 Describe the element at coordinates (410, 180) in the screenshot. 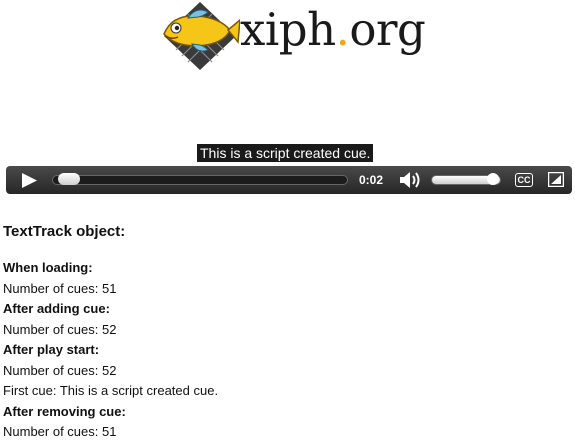

I see `speaker-icon` at that location.